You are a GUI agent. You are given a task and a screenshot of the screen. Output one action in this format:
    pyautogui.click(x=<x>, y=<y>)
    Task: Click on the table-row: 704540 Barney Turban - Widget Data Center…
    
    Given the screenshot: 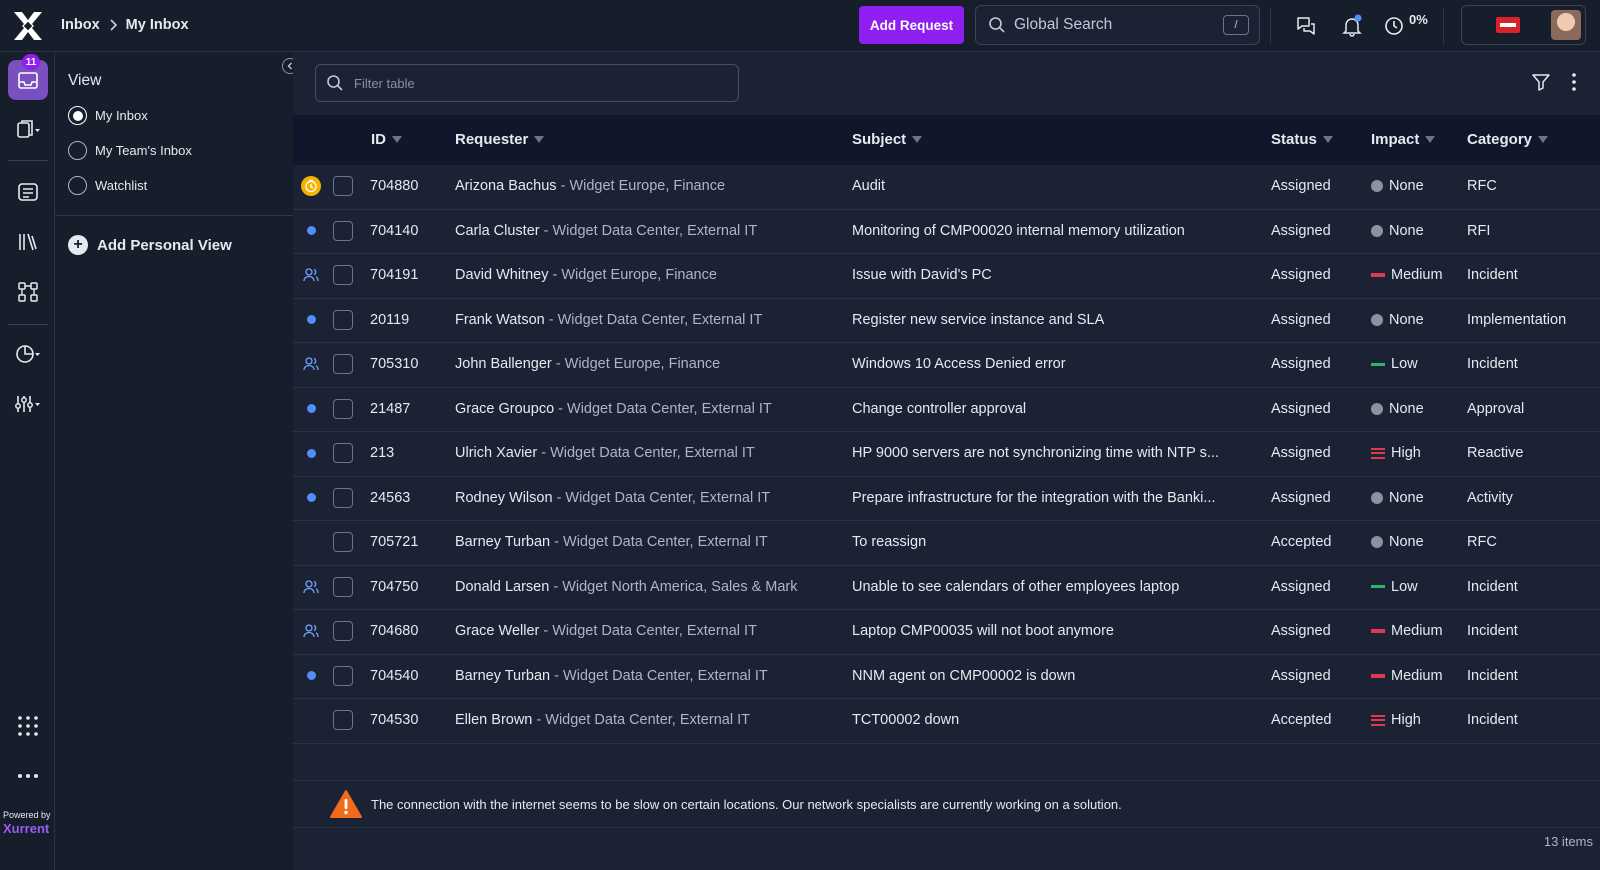 What is the action you would take?
    pyautogui.click(x=946, y=677)
    